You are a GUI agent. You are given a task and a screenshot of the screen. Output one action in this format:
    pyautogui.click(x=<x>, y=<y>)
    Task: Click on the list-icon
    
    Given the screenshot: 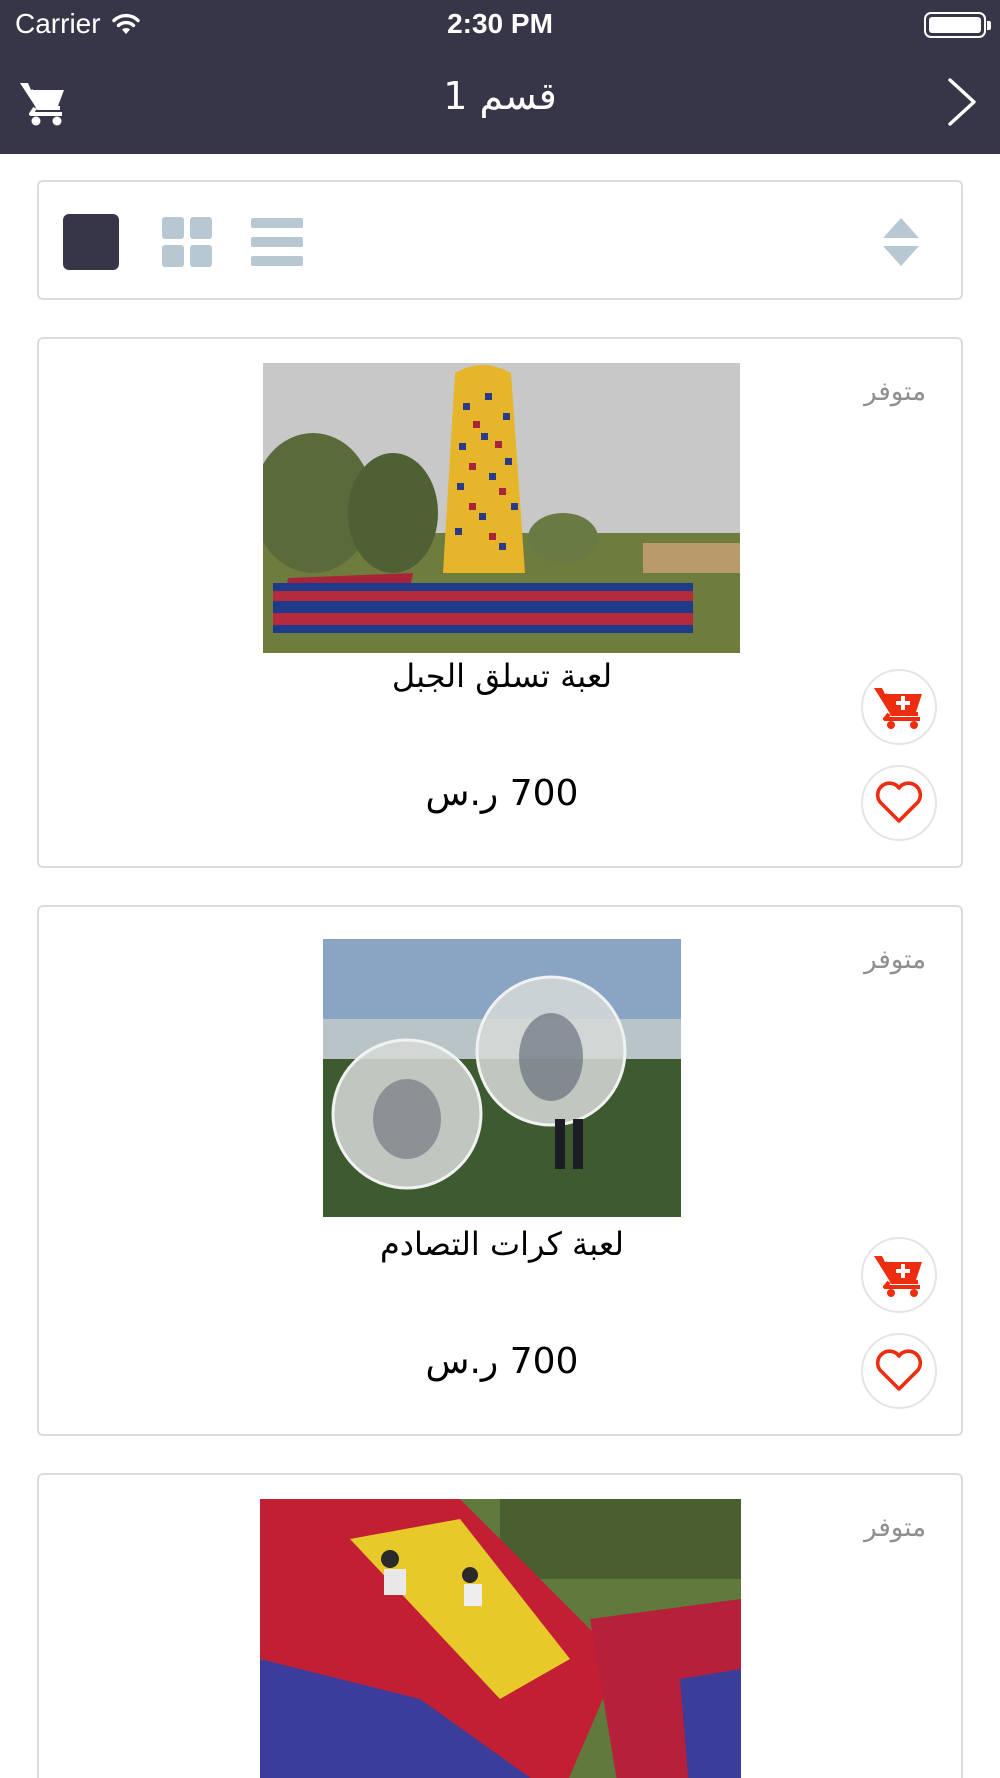 What is the action you would take?
    pyautogui.click(x=277, y=242)
    